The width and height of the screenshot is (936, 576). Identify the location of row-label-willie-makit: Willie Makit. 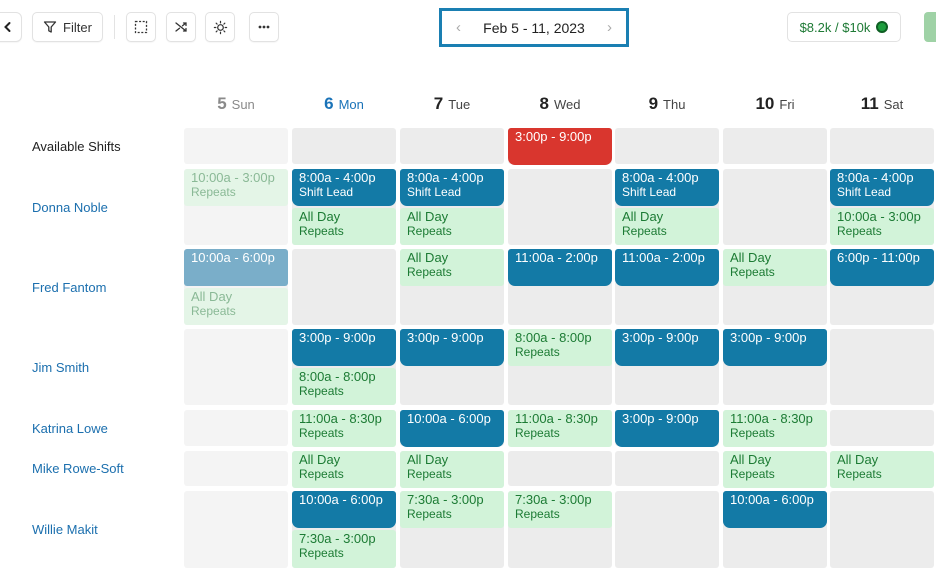
(65, 530).